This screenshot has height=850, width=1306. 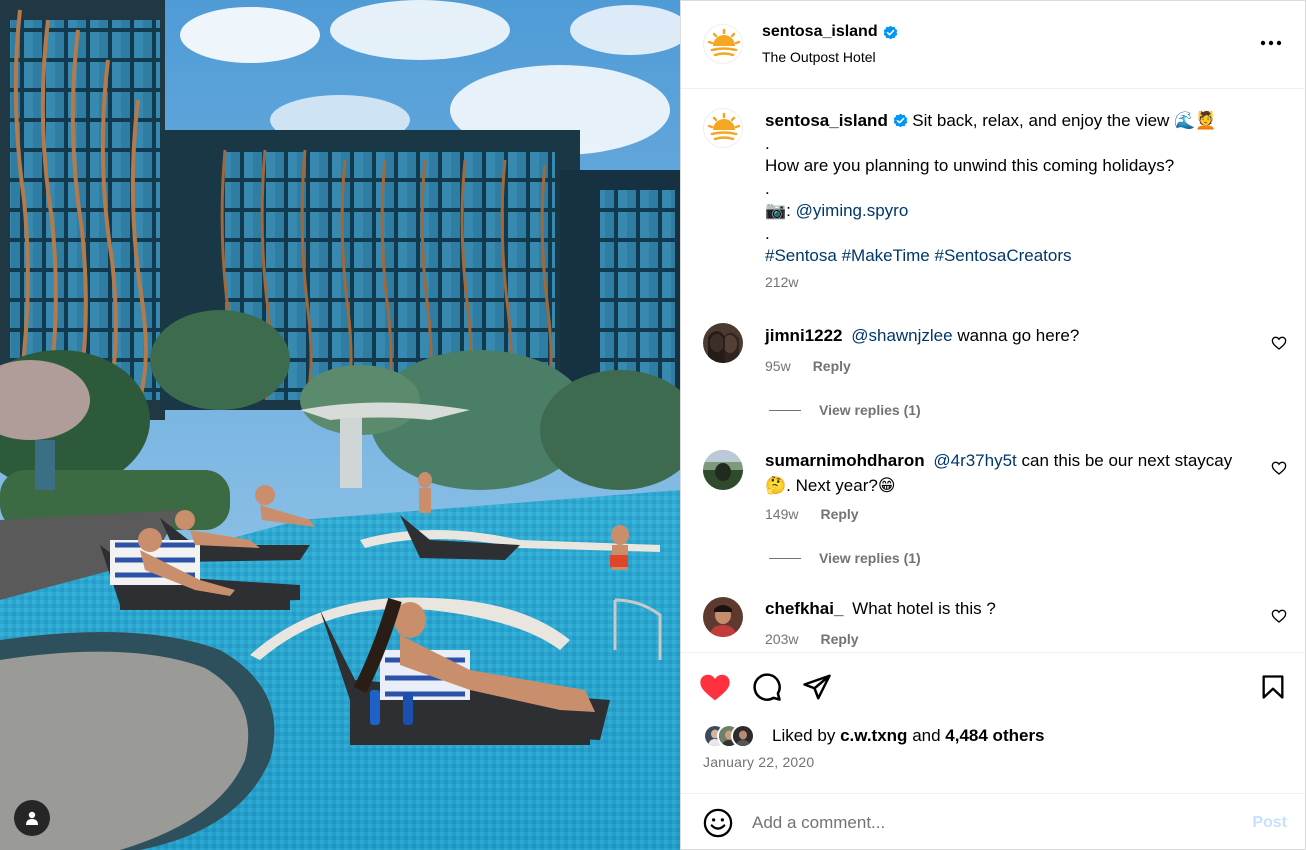 I want to click on comment-time: 203w, so click(x=781, y=639).